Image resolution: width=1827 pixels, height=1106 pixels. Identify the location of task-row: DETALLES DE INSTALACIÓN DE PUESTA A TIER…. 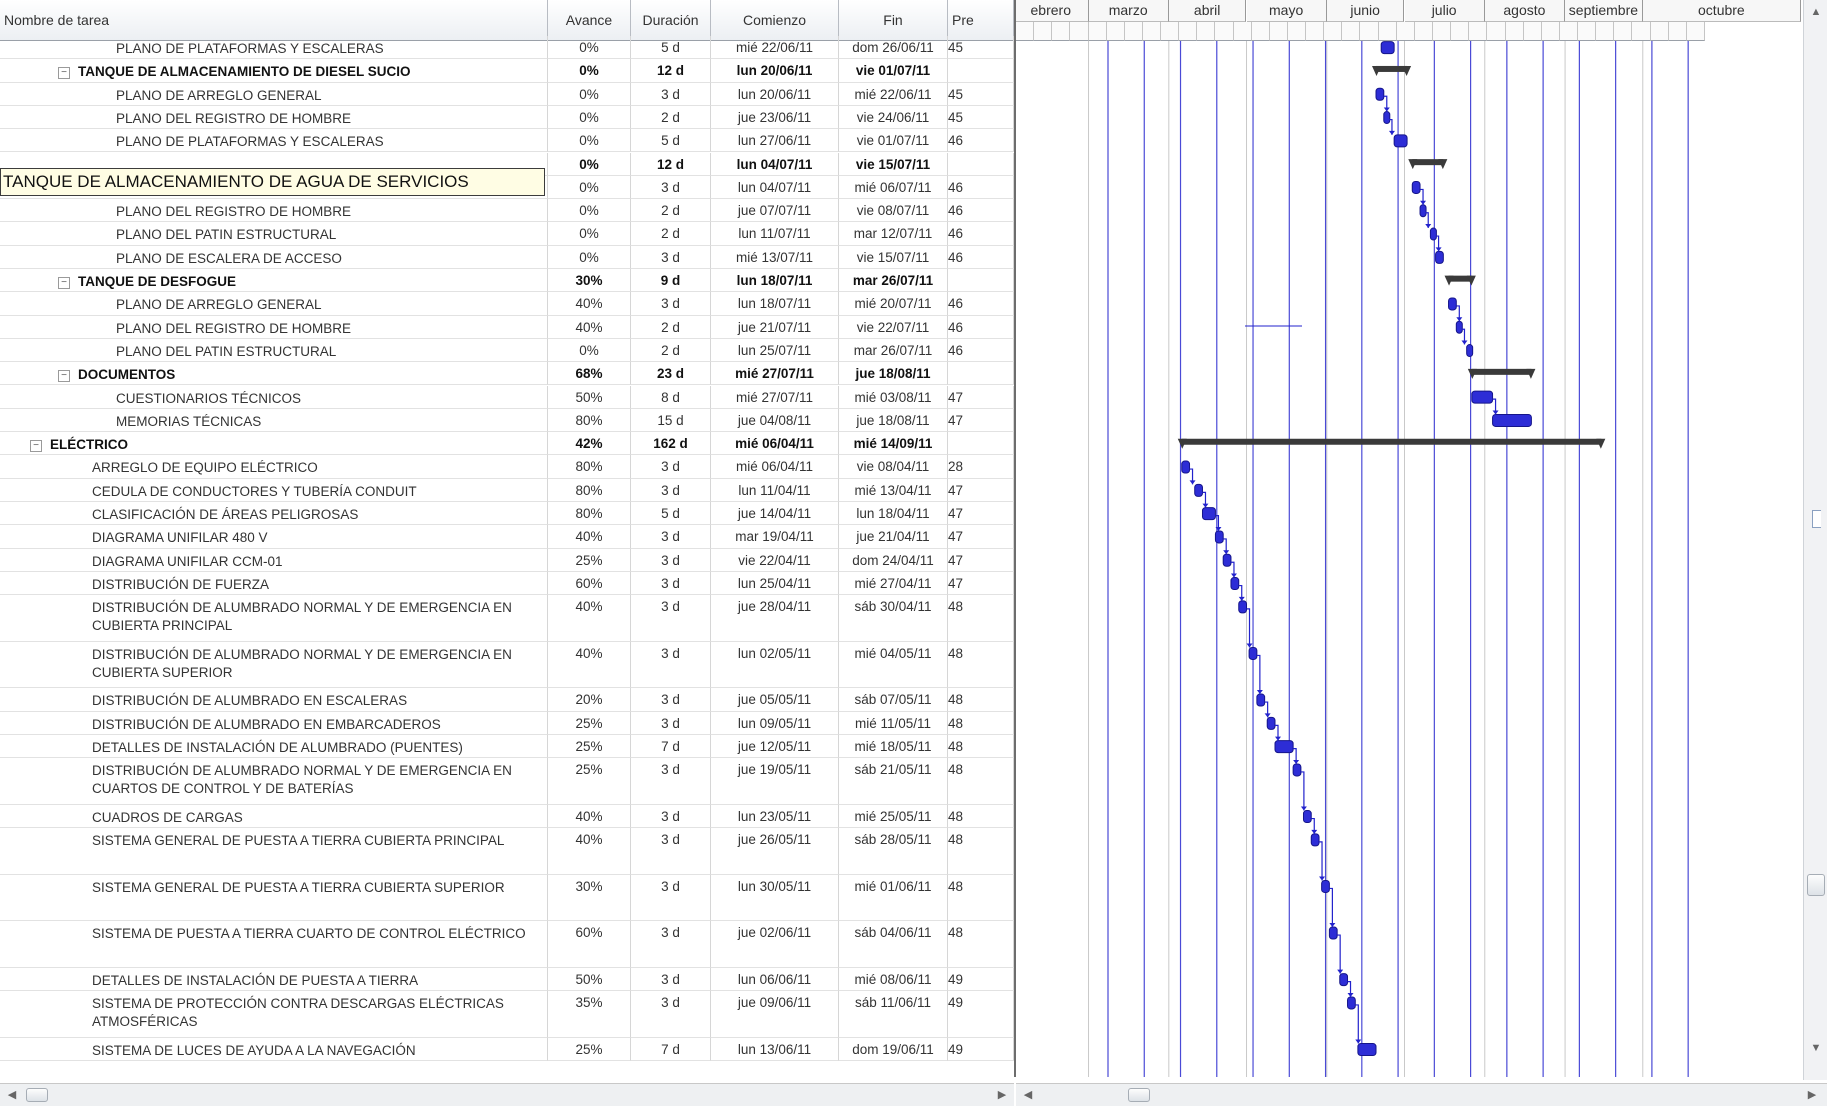
(507, 980).